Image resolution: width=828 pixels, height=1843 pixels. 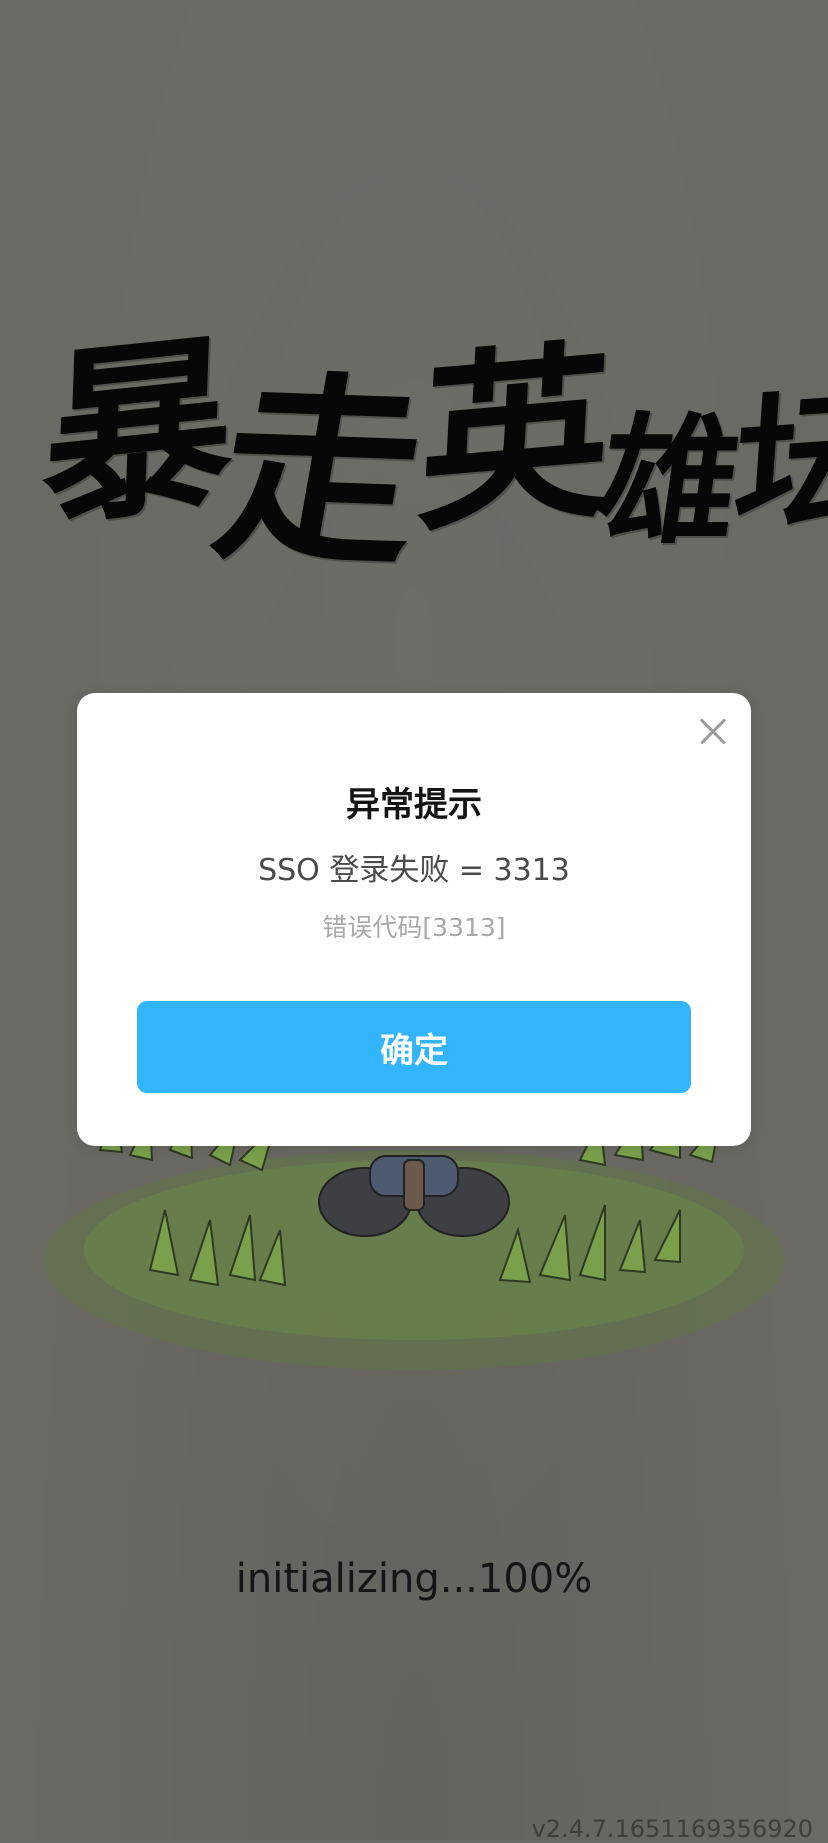 I want to click on logo-char: 走, so click(x=317, y=472).